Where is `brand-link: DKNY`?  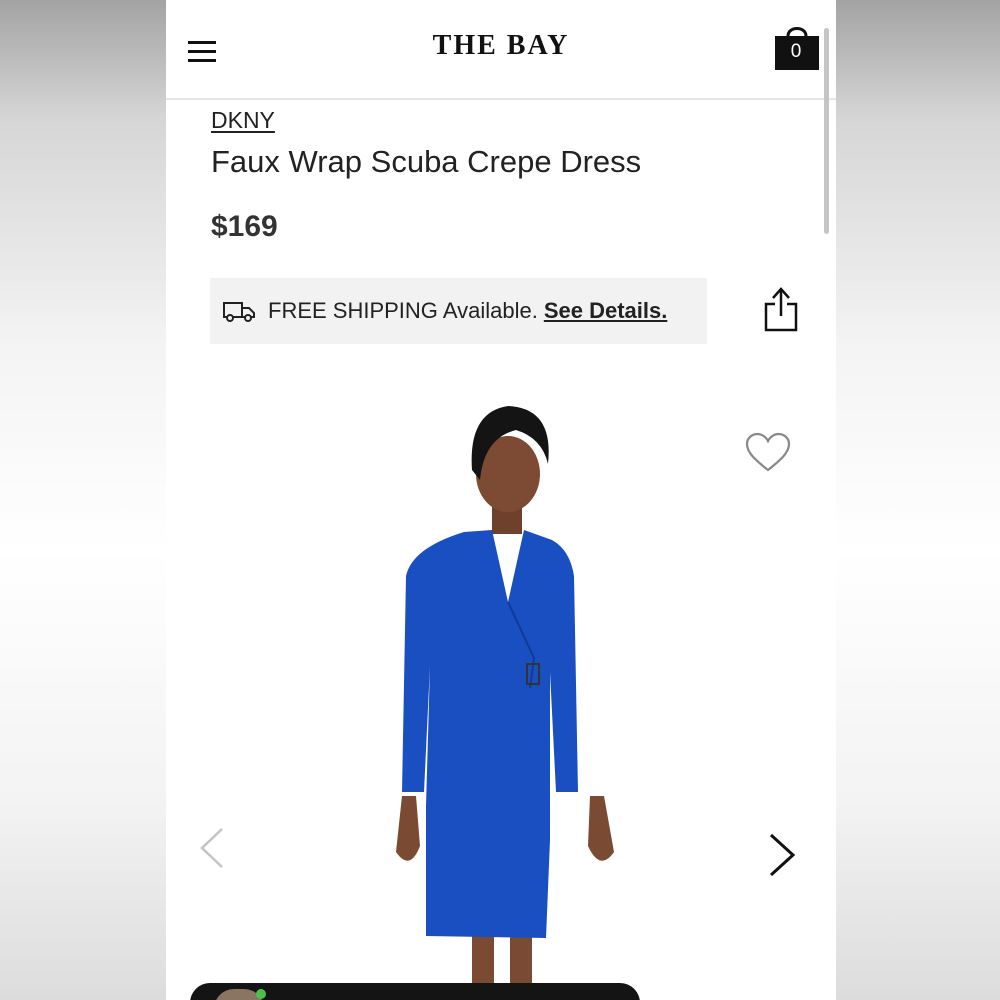
brand-link: DKNY is located at coordinates (243, 120).